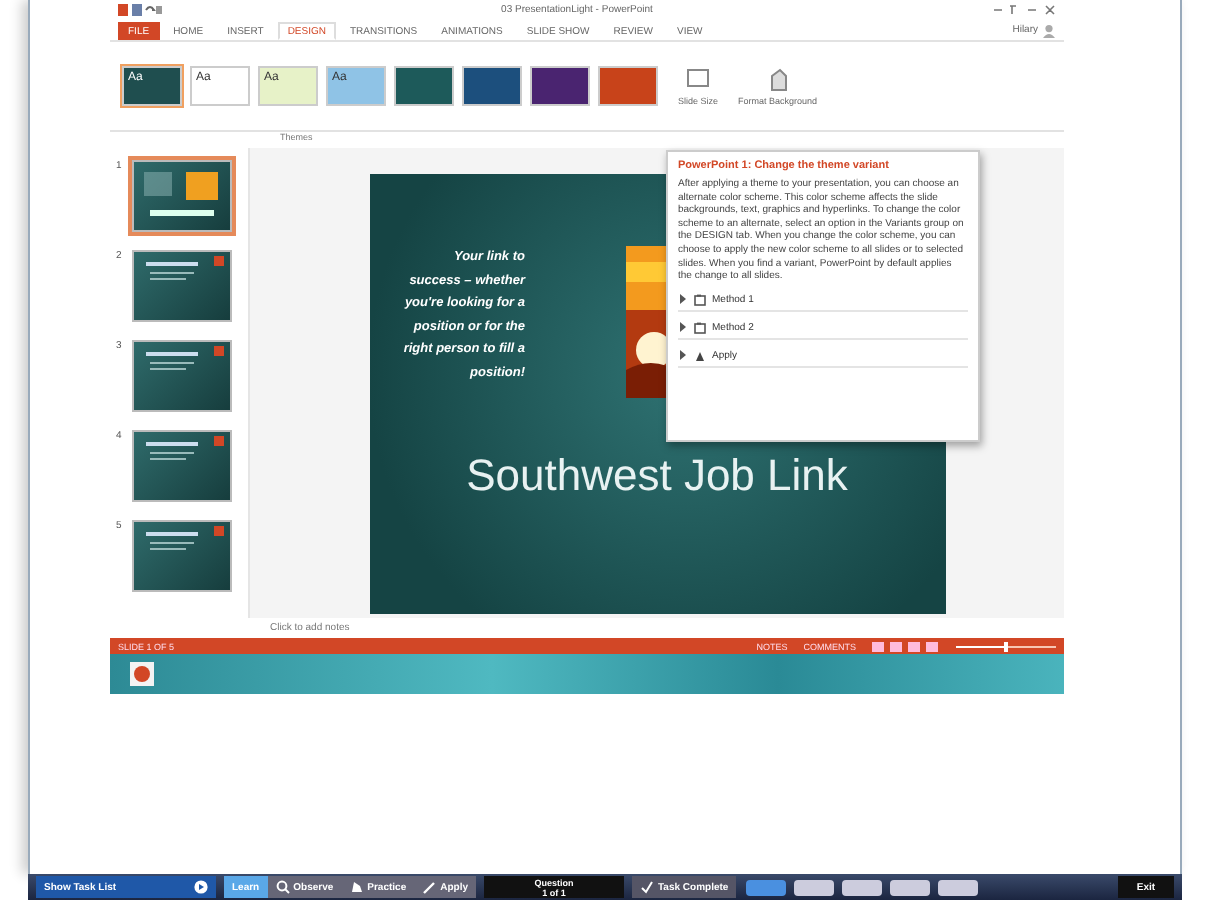 Image resolution: width=1210 pixels, height=900 pixels. Describe the element at coordinates (140, 10) in the screenshot. I see `quick-access-icons` at that location.